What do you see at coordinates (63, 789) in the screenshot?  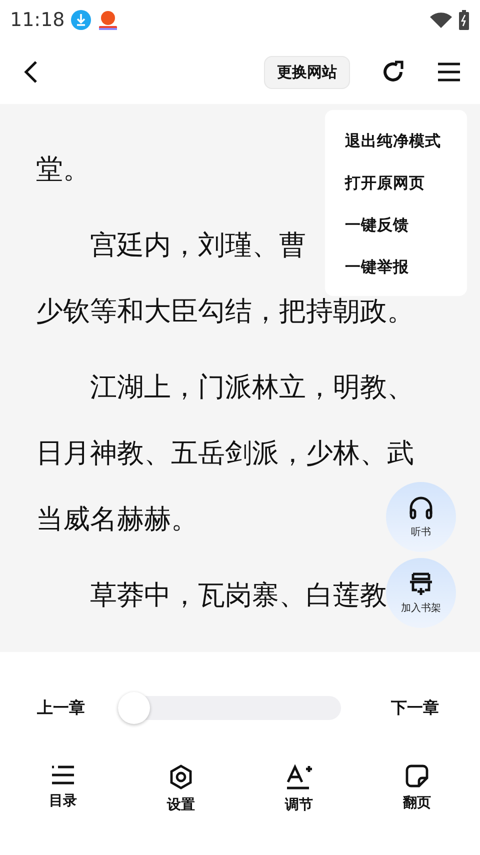 I see `nav-button: 目录` at bounding box center [63, 789].